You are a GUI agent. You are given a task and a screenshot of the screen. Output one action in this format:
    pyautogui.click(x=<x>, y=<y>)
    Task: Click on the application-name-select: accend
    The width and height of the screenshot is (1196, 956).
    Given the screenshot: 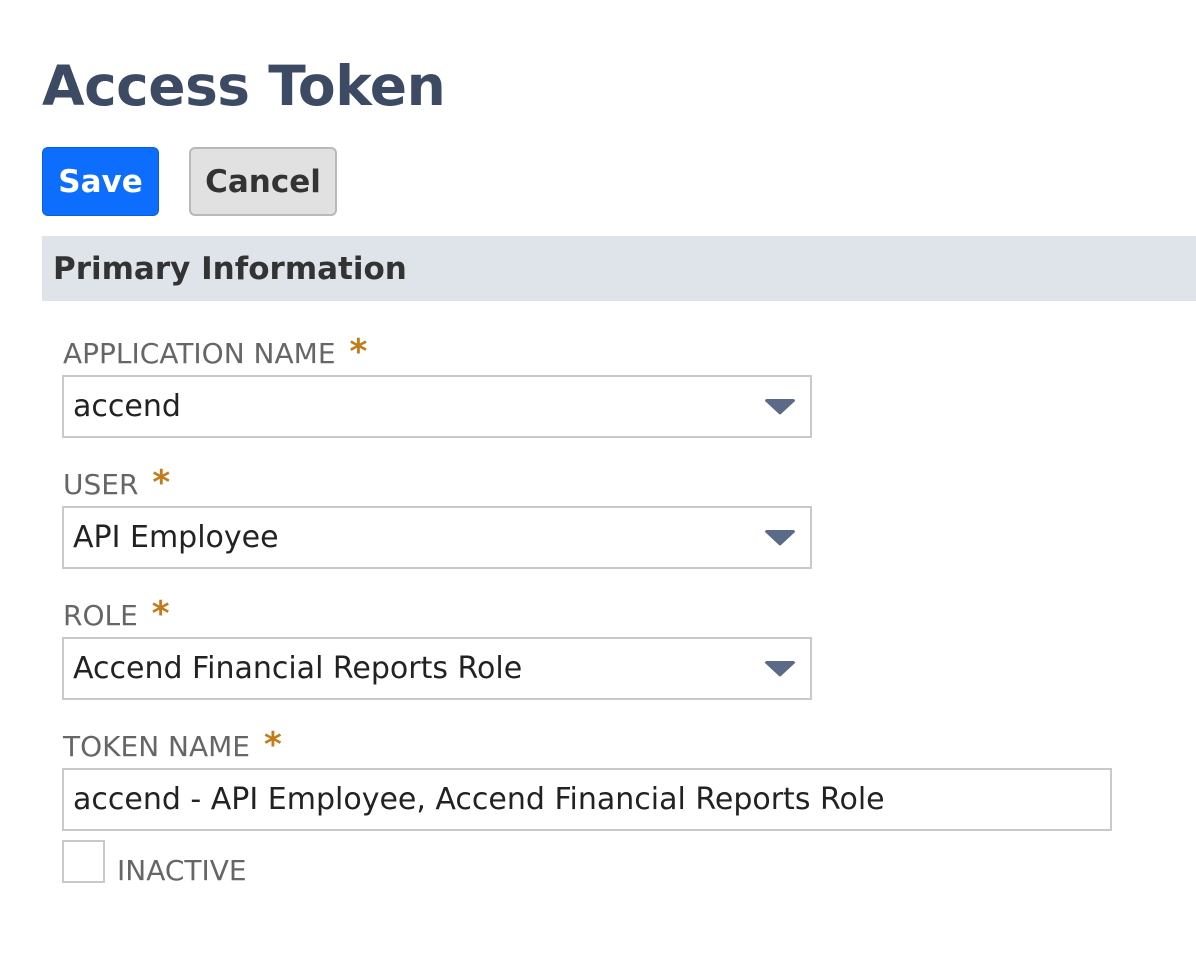 What is the action you would take?
    pyautogui.click(x=437, y=406)
    